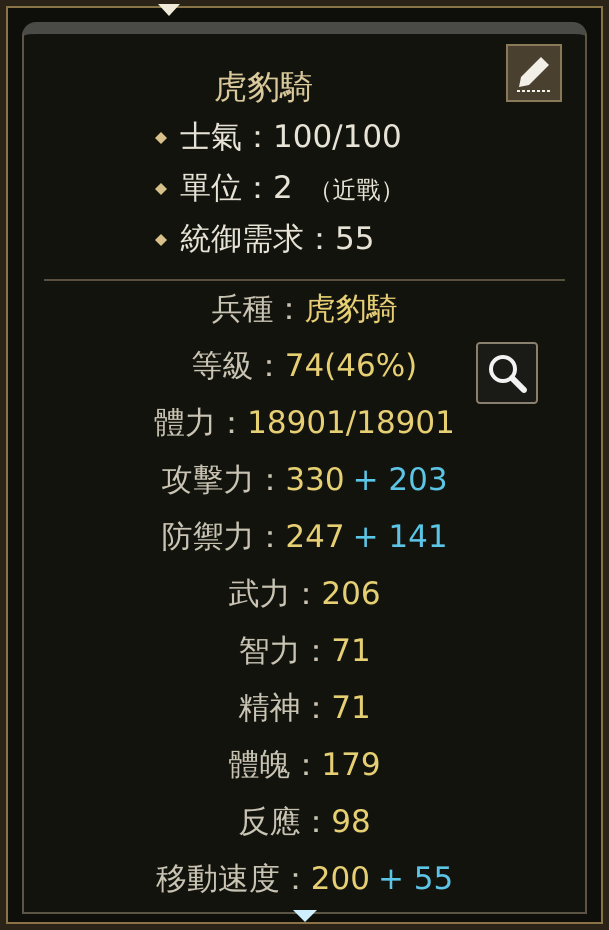  Describe the element at coordinates (400, 538) in the screenshot. I see `stat-bonus: + 141` at that location.